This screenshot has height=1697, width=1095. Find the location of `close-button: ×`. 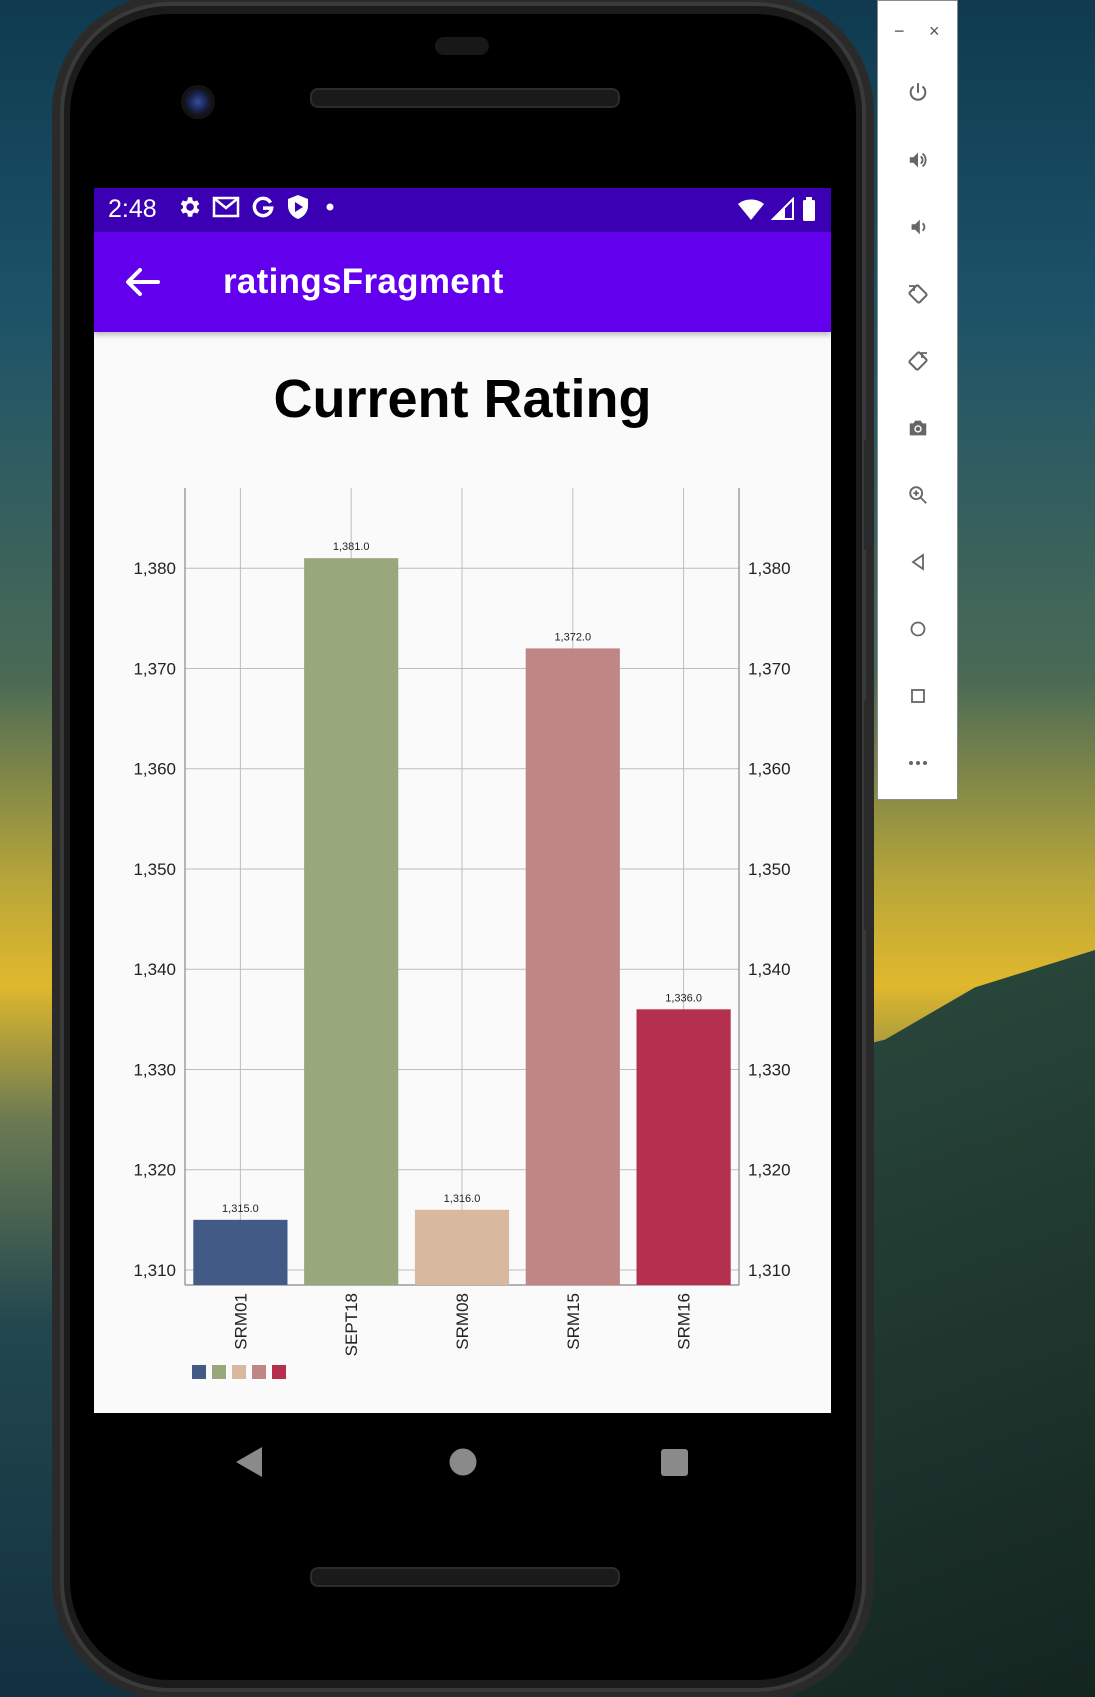

close-button: × is located at coordinates (934, 31).